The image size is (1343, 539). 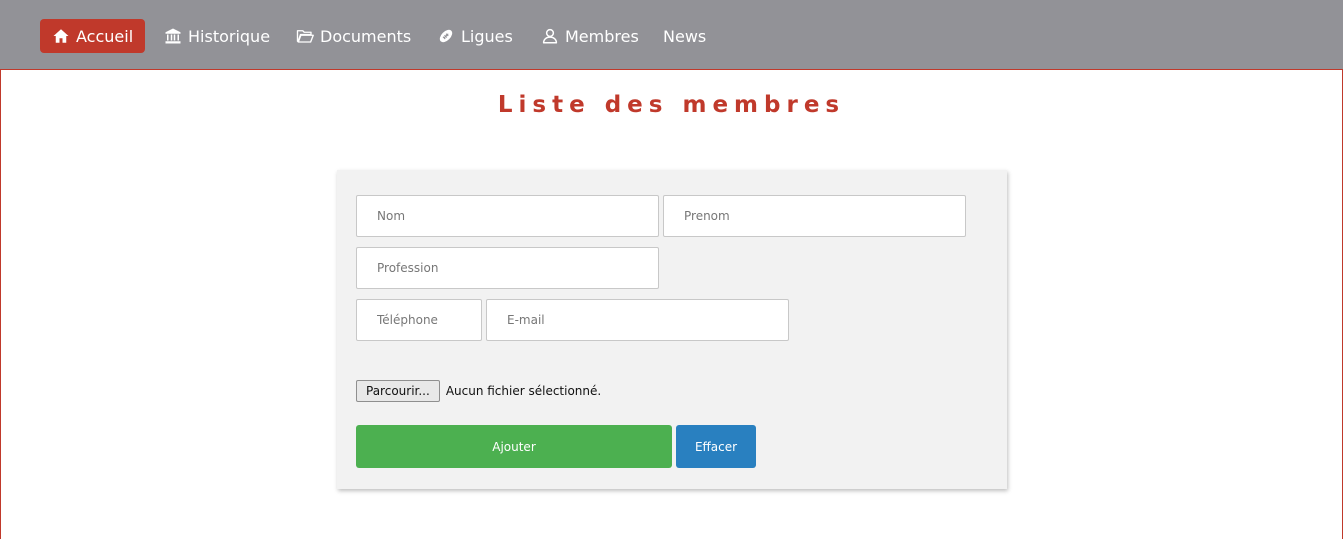 What do you see at coordinates (514, 446) in the screenshot?
I see `add-member-button: Ajouter` at bounding box center [514, 446].